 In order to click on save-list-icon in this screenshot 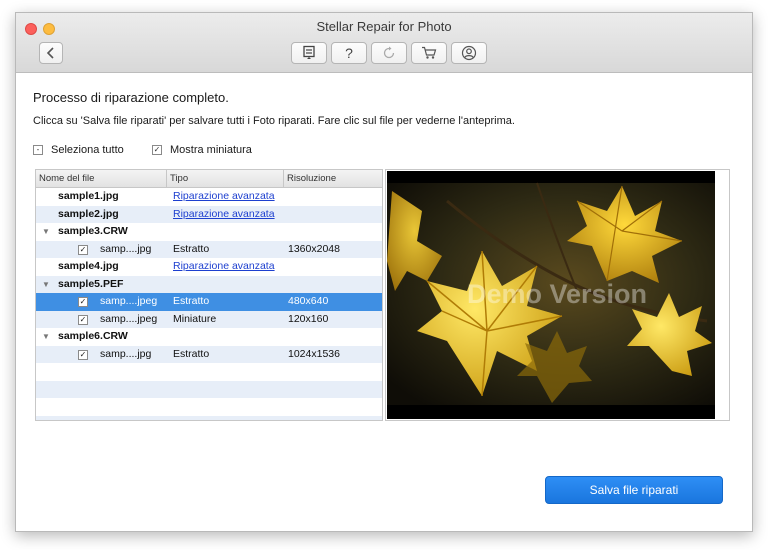, I will do `click(309, 52)`.